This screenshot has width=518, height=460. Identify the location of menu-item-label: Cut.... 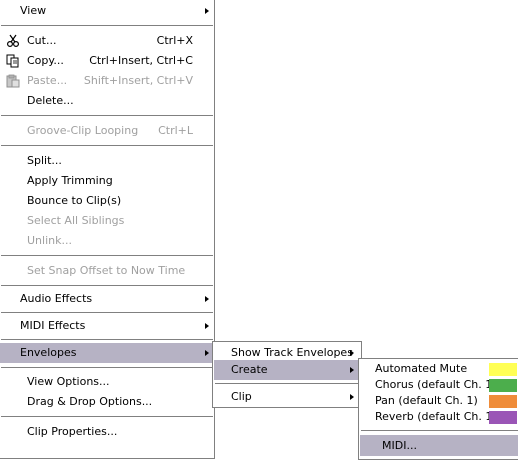
(42, 40).